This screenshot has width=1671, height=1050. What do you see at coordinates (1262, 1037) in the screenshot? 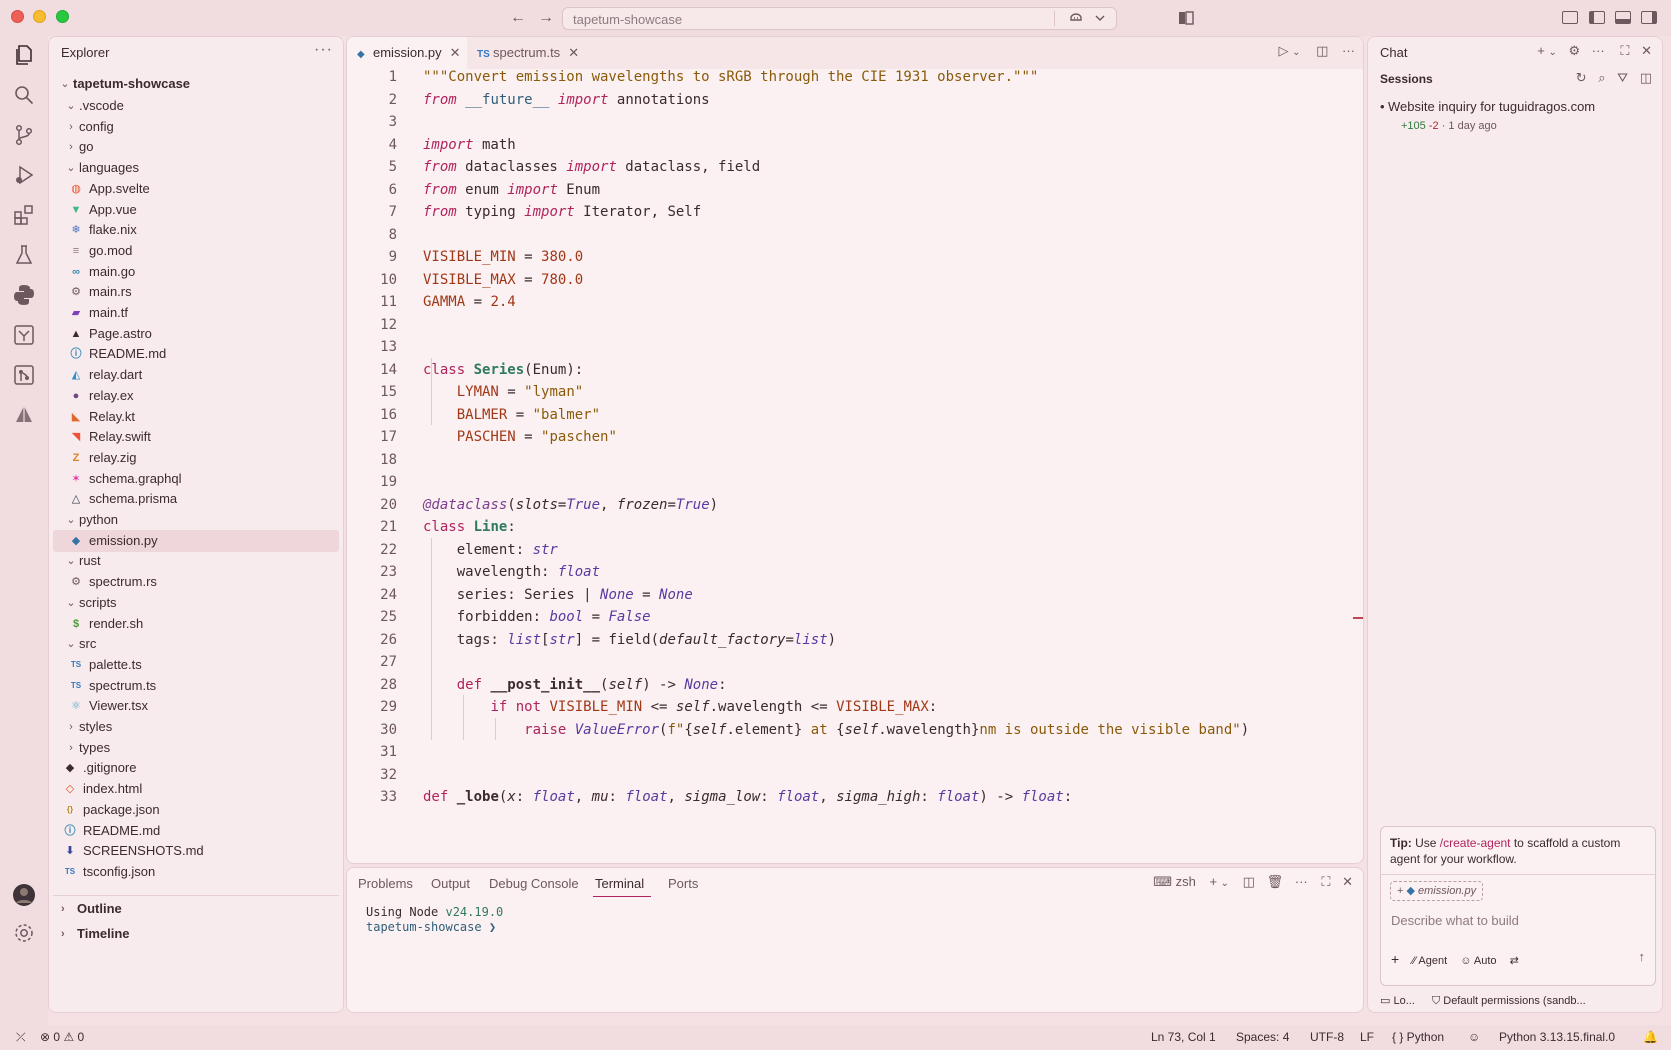
I see `indentation: Spaces: 4` at bounding box center [1262, 1037].